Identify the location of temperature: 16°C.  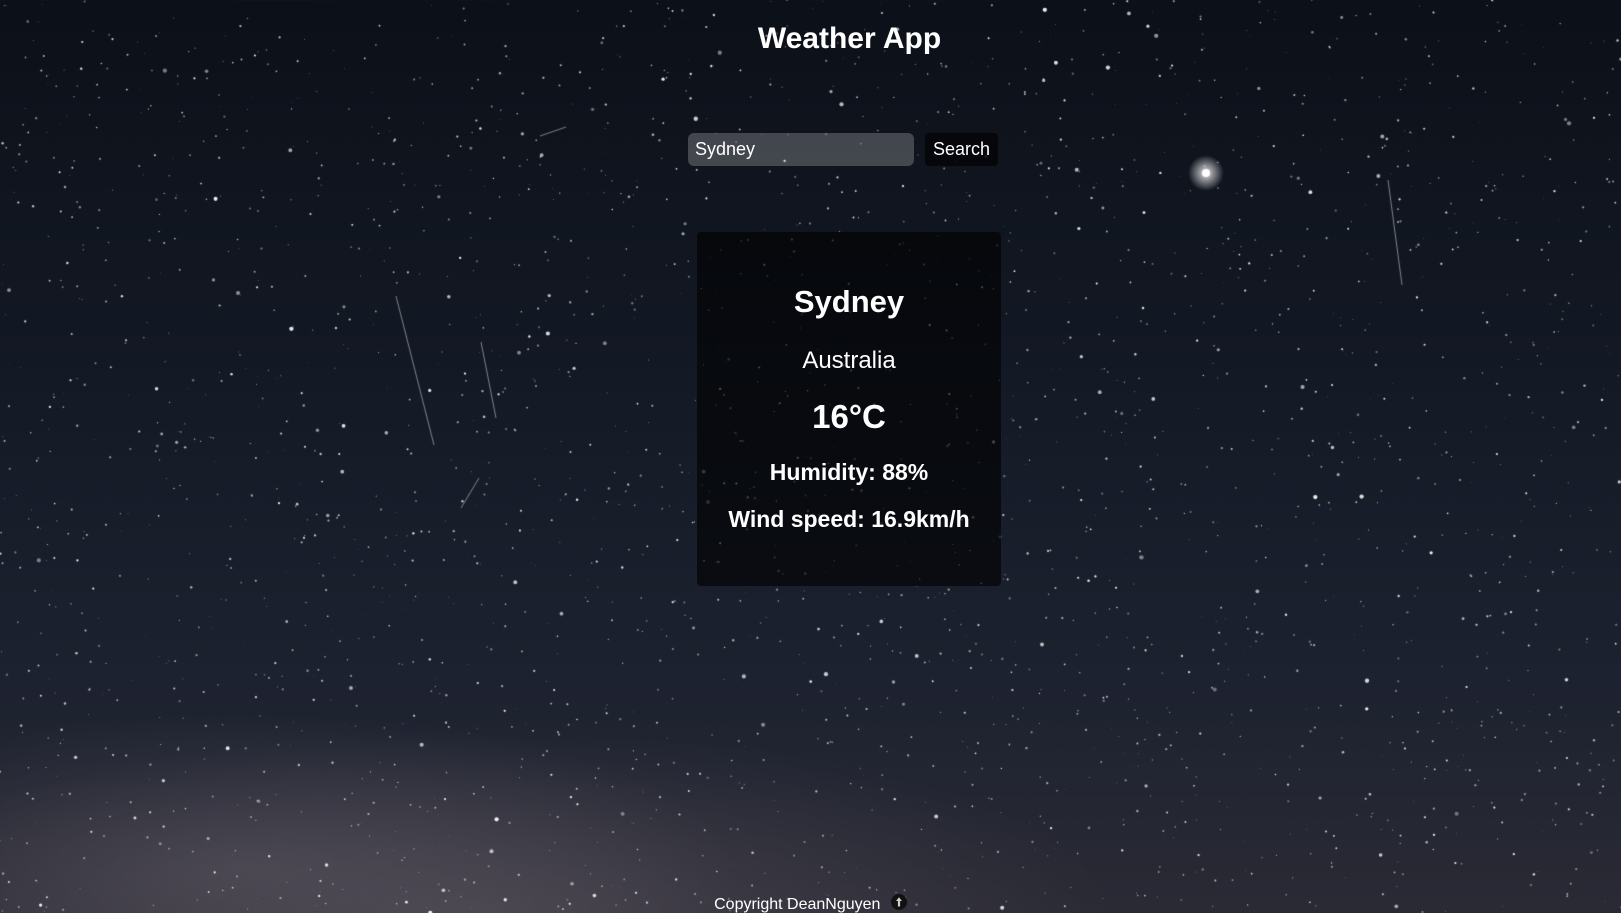
(849, 416).